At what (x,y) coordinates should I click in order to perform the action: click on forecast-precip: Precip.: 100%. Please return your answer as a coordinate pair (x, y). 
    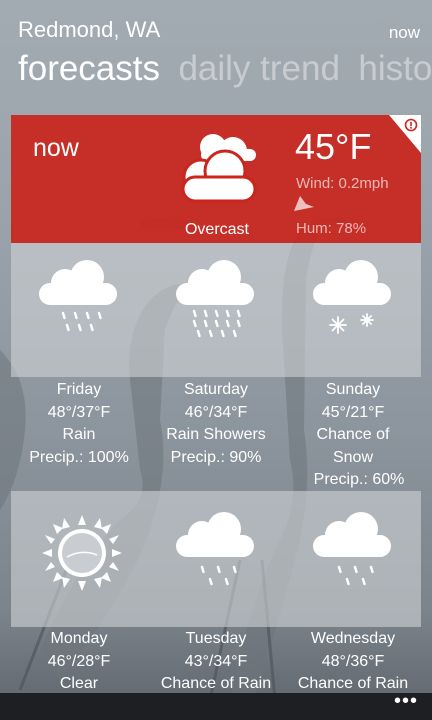
    Looking at the image, I should click on (79, 457).